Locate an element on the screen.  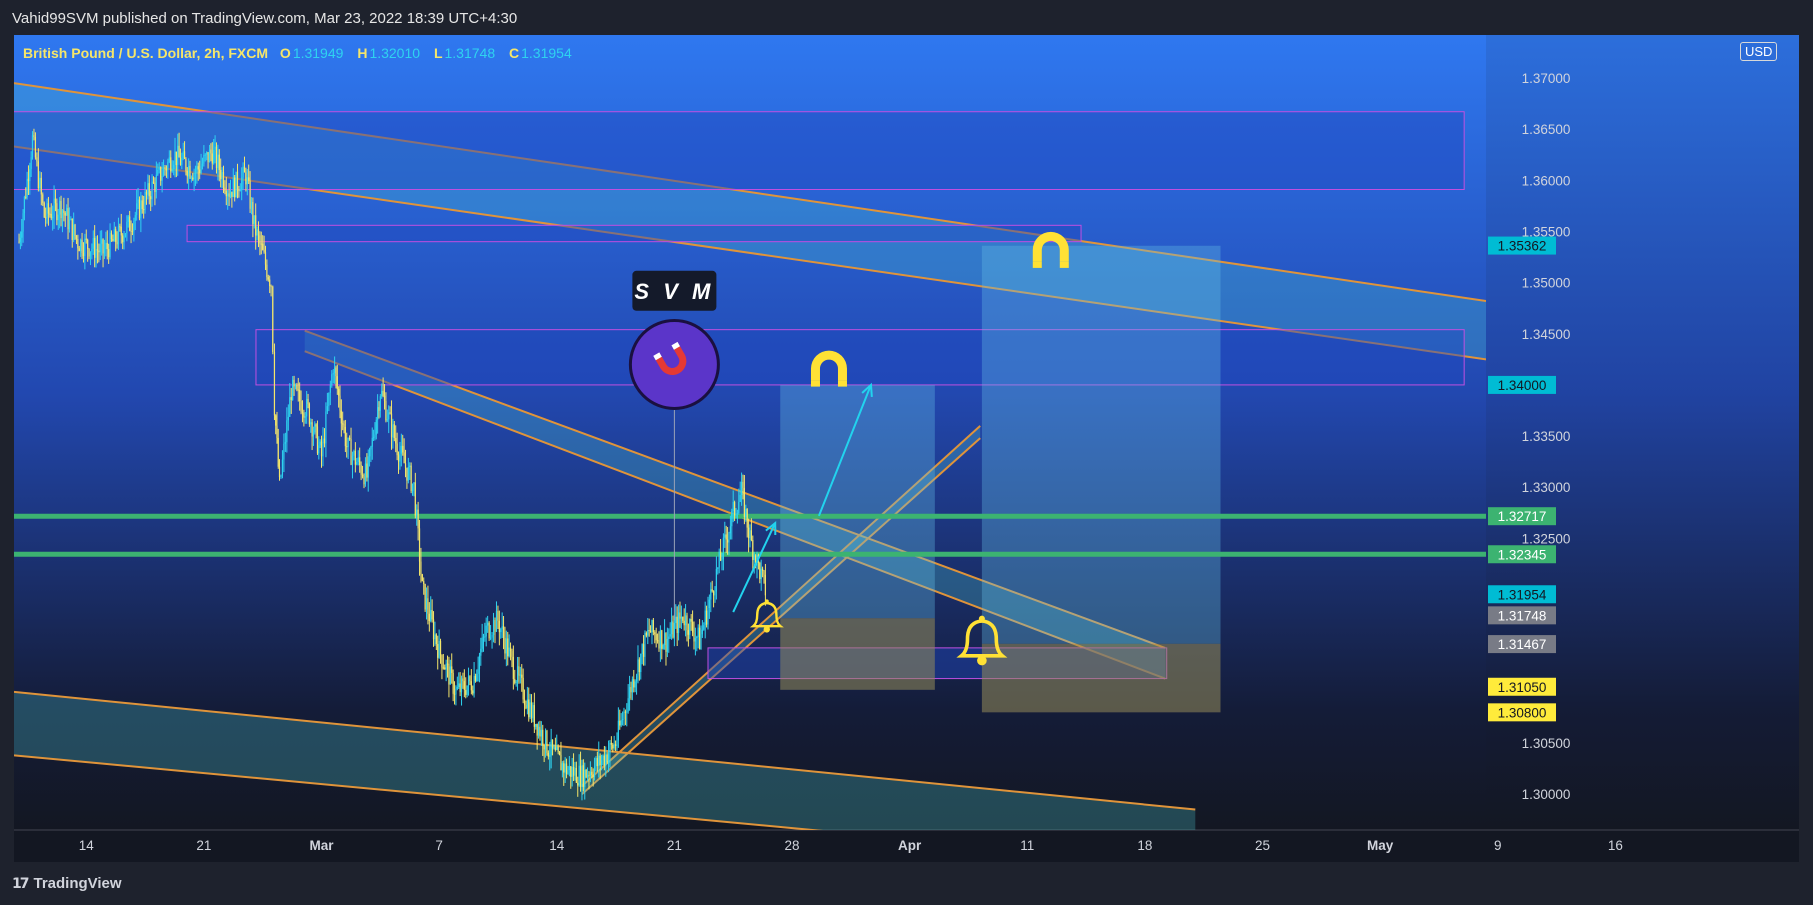
x-tick-label: 25 is located at coordinates (1262, 845).